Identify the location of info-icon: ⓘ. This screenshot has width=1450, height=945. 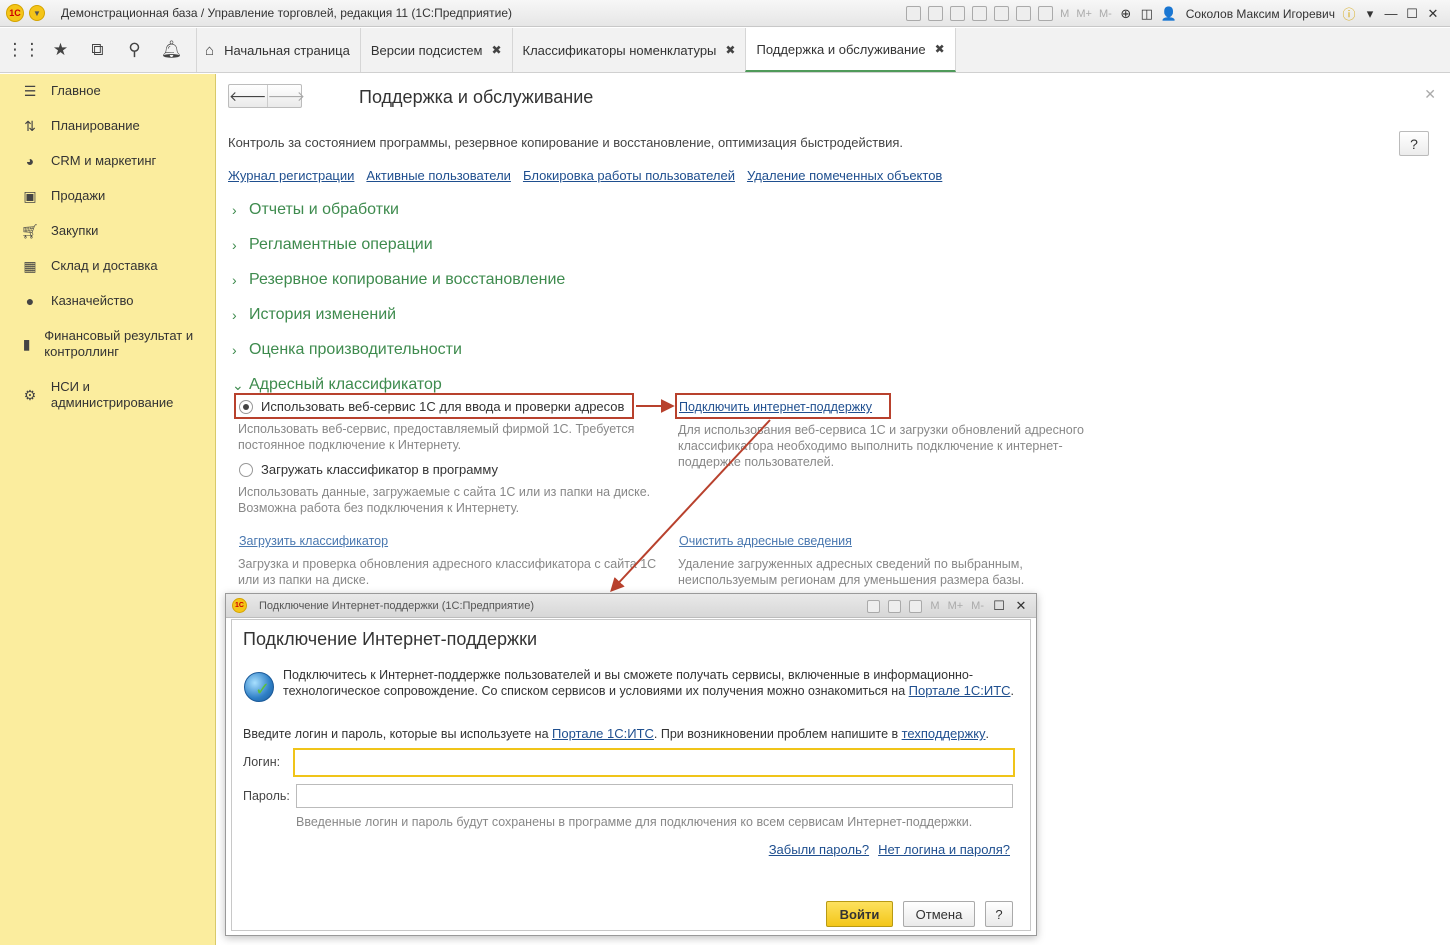
(1349, 13).